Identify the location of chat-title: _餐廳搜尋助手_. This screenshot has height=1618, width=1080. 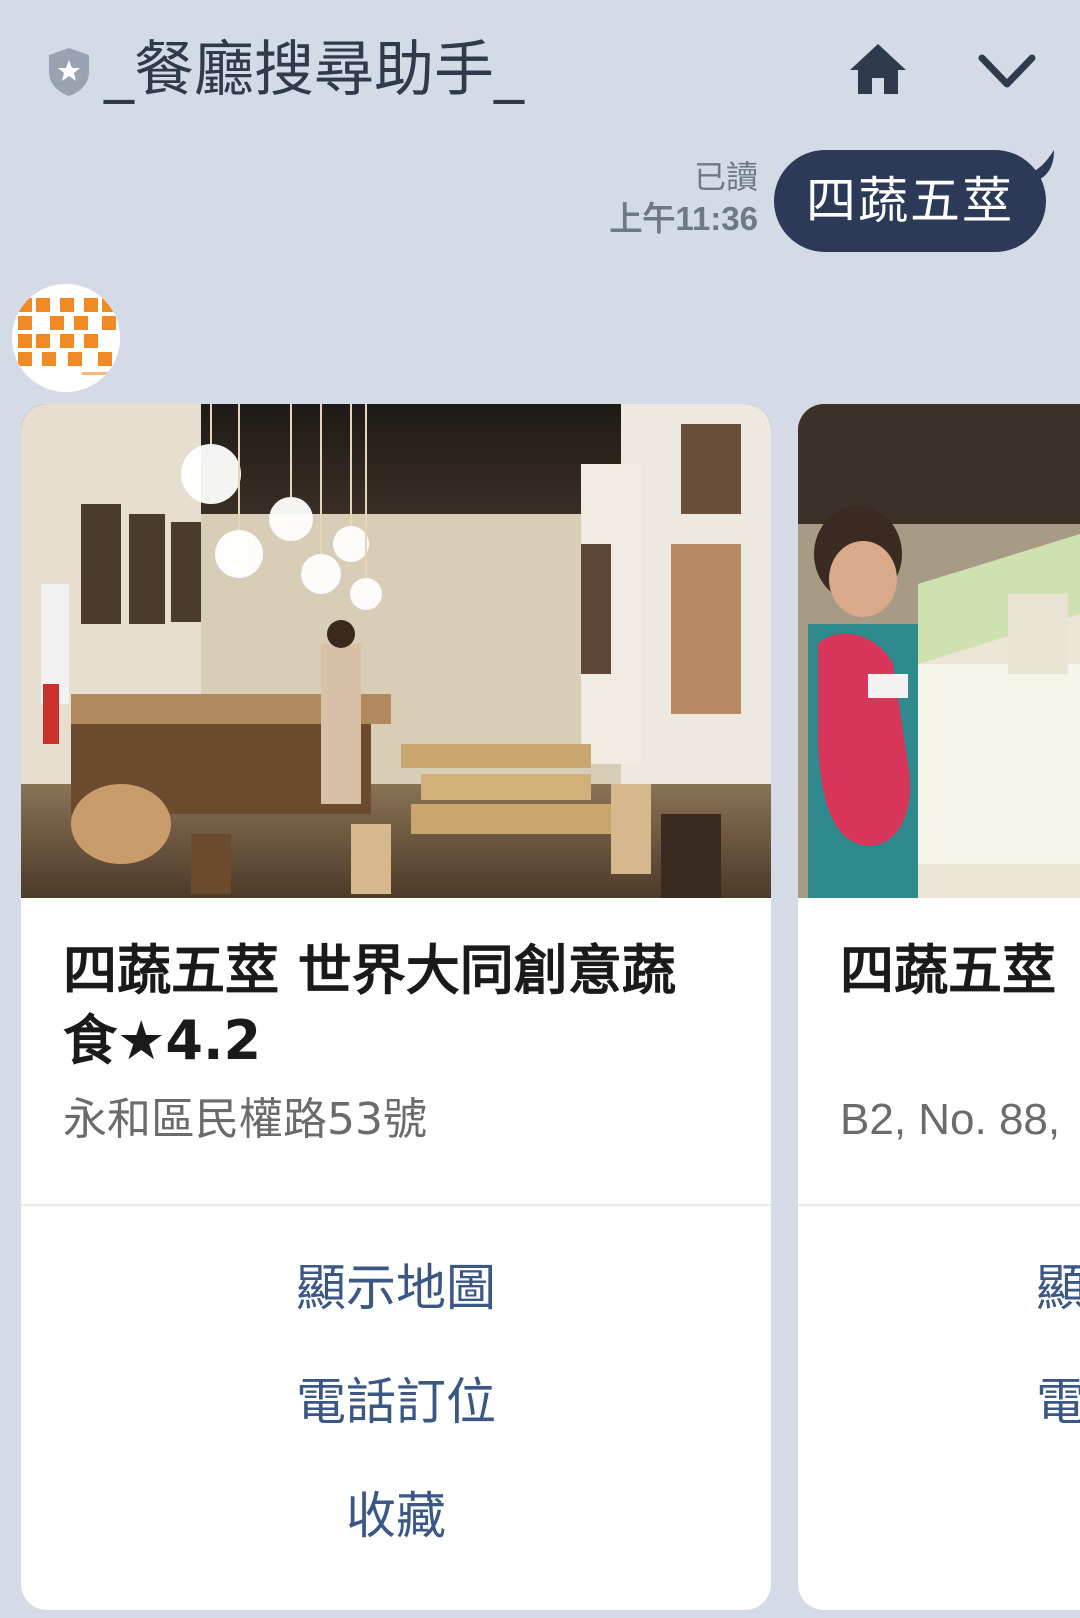
(314, 70).